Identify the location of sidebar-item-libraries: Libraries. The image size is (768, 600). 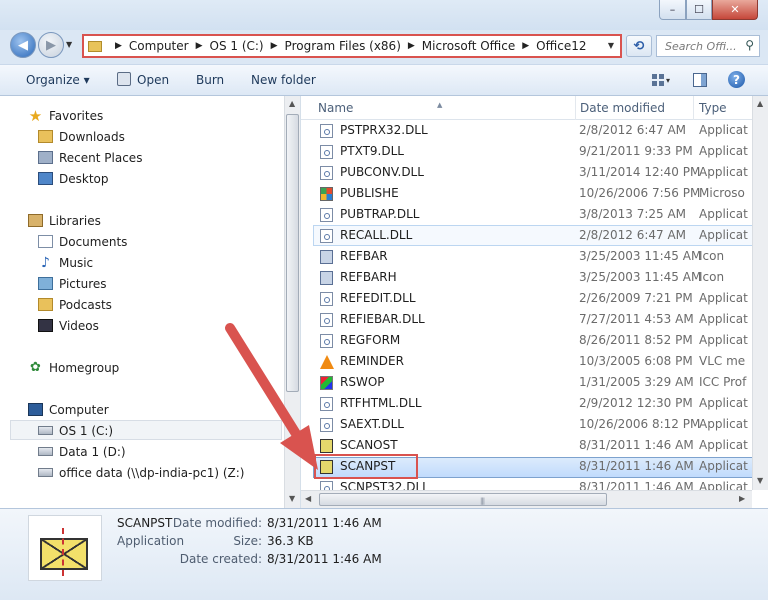
(64, 220).